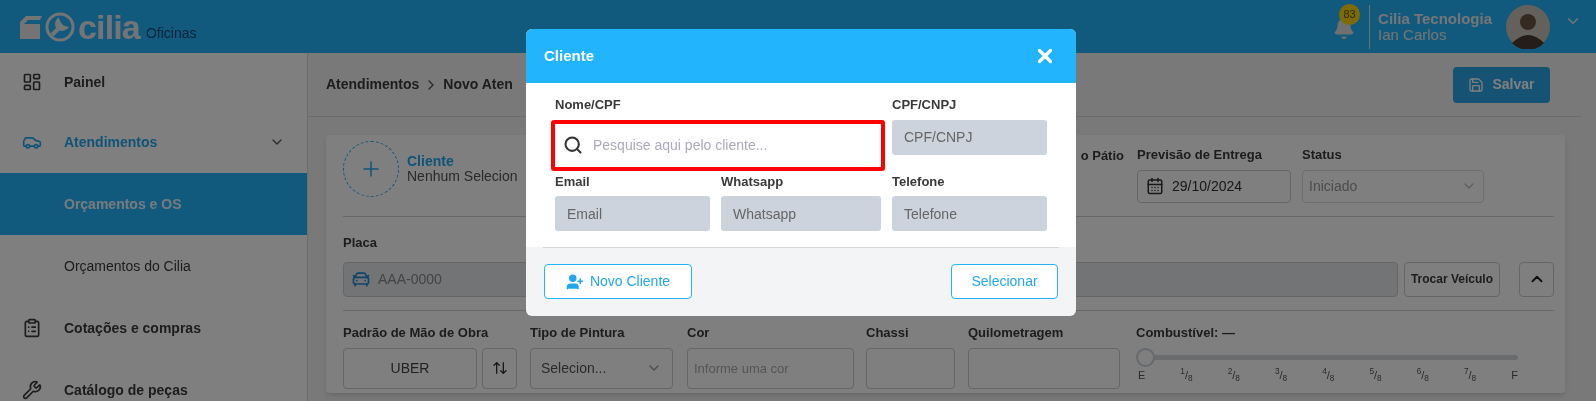 The width and height of the screenshot is (1596, 401). Describe the element at coordinates (1422, 375) in the screenshot. I see `fuel-tick-label: $^{6}$/$_{8}$` at that location.